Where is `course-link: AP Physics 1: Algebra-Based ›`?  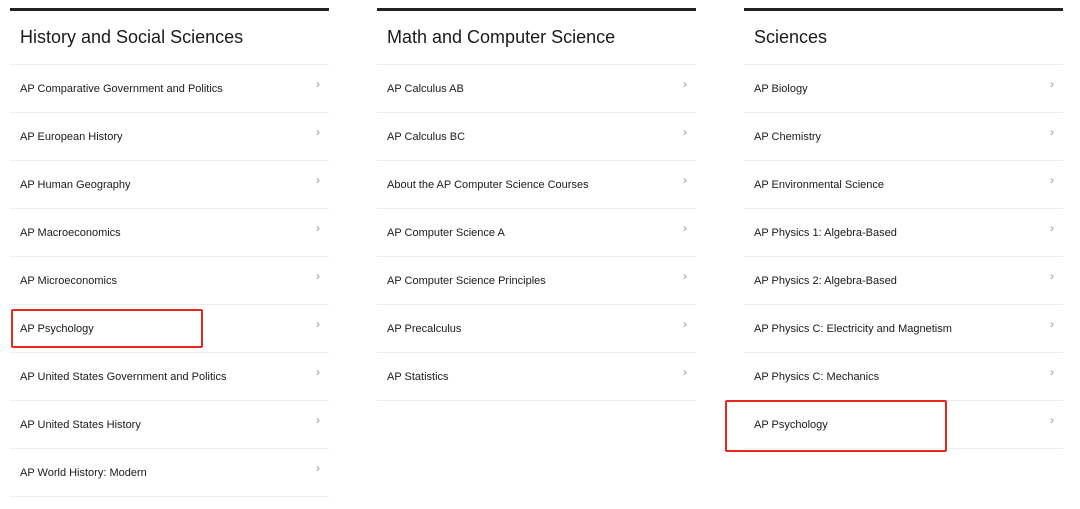 course-link: AP Physics 1: Algebra-Based › is located at coordinates (903, 233).